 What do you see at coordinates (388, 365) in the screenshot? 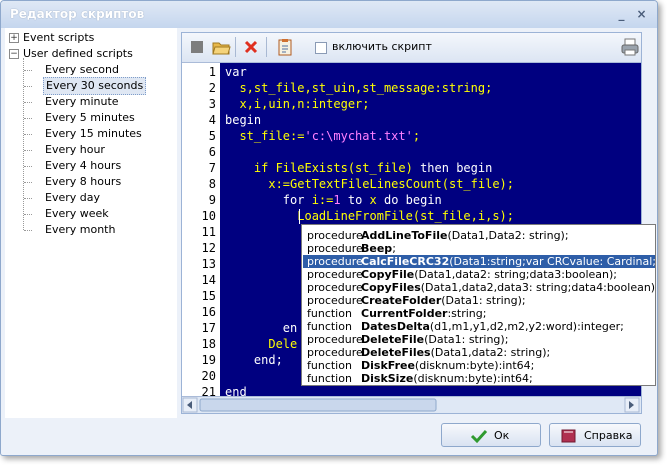
I see `autocomplete-identifier: DiskFree` at bounding box center [388, 365].